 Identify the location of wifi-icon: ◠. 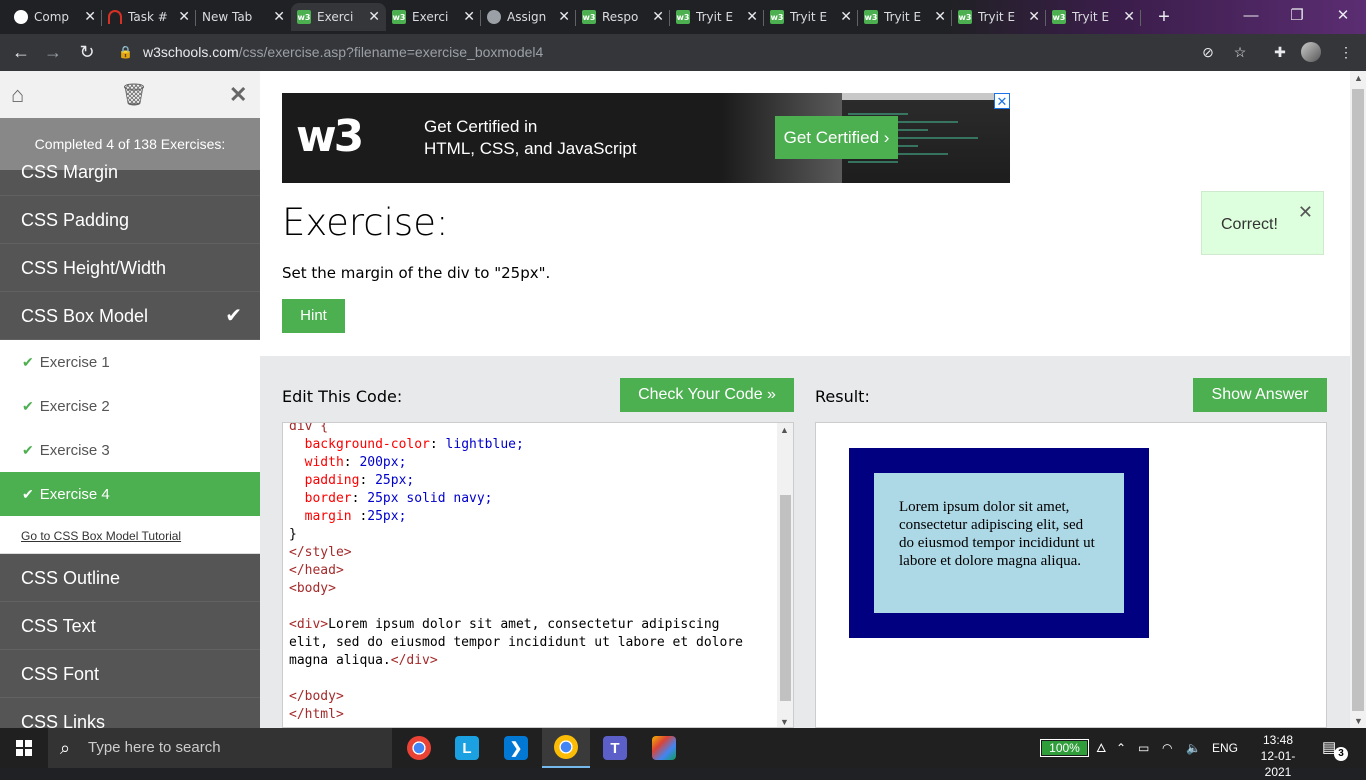
(1167, 748).